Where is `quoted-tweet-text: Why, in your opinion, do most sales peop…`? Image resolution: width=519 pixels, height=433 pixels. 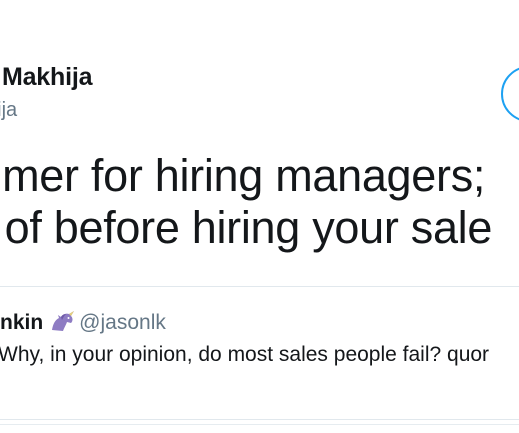
quoted-tweet-text: Why, in your opinion, do most sales peop… is located at coordinates (245, 354).